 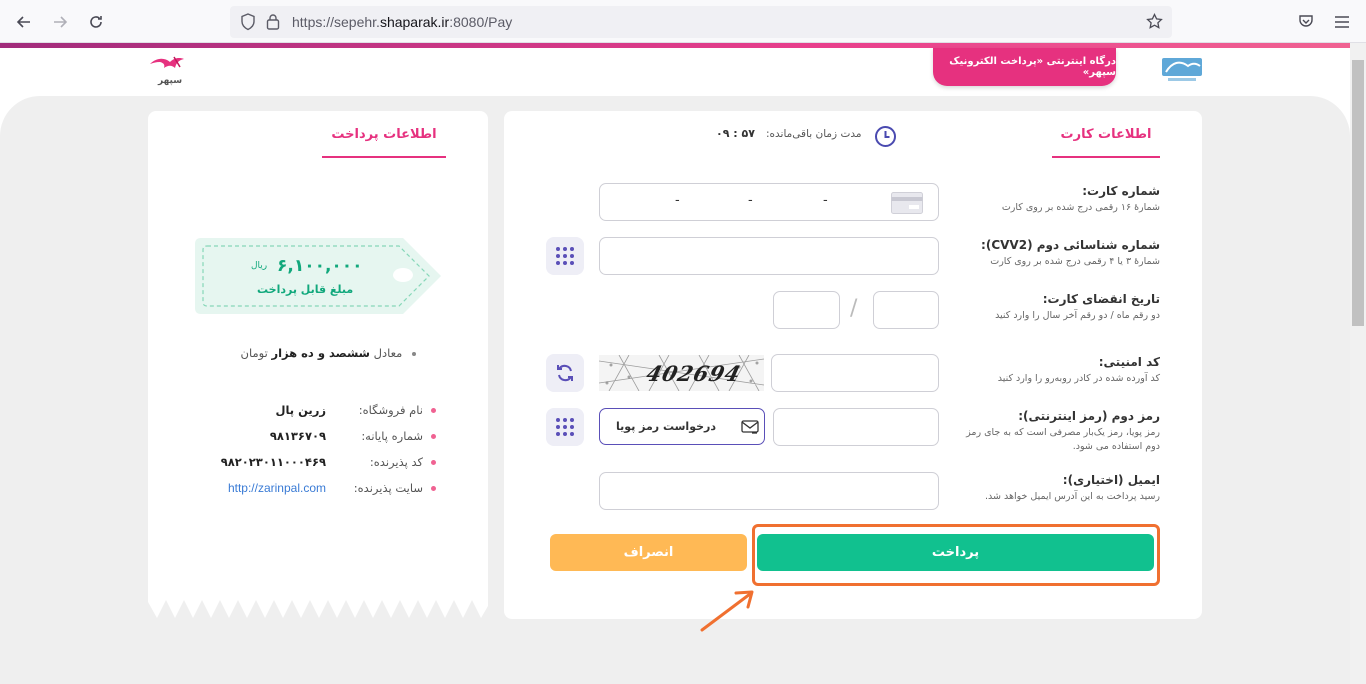 I want to click on tab-payment-info: اطلاعات پرداخت, so click(x=384, y=135).